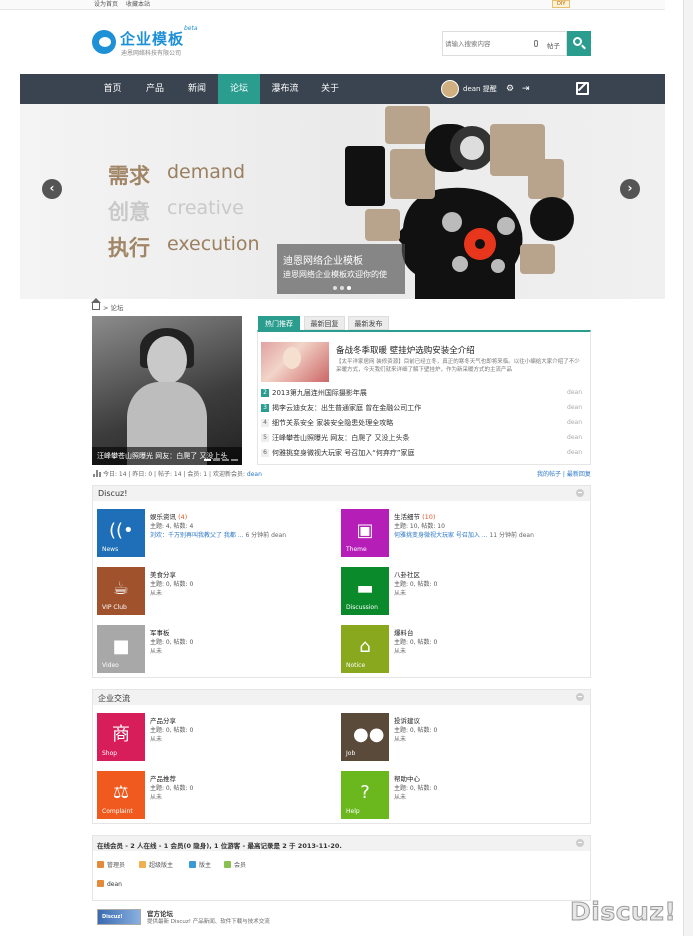  I want to click on online-username: dean, so click(114, 884).